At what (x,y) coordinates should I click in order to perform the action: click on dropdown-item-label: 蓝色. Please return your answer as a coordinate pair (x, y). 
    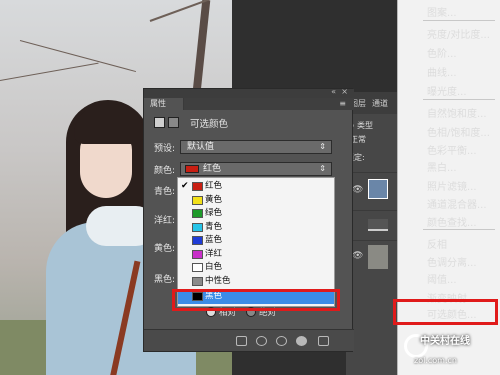
    Looking at the image, I should click on (214, 240).